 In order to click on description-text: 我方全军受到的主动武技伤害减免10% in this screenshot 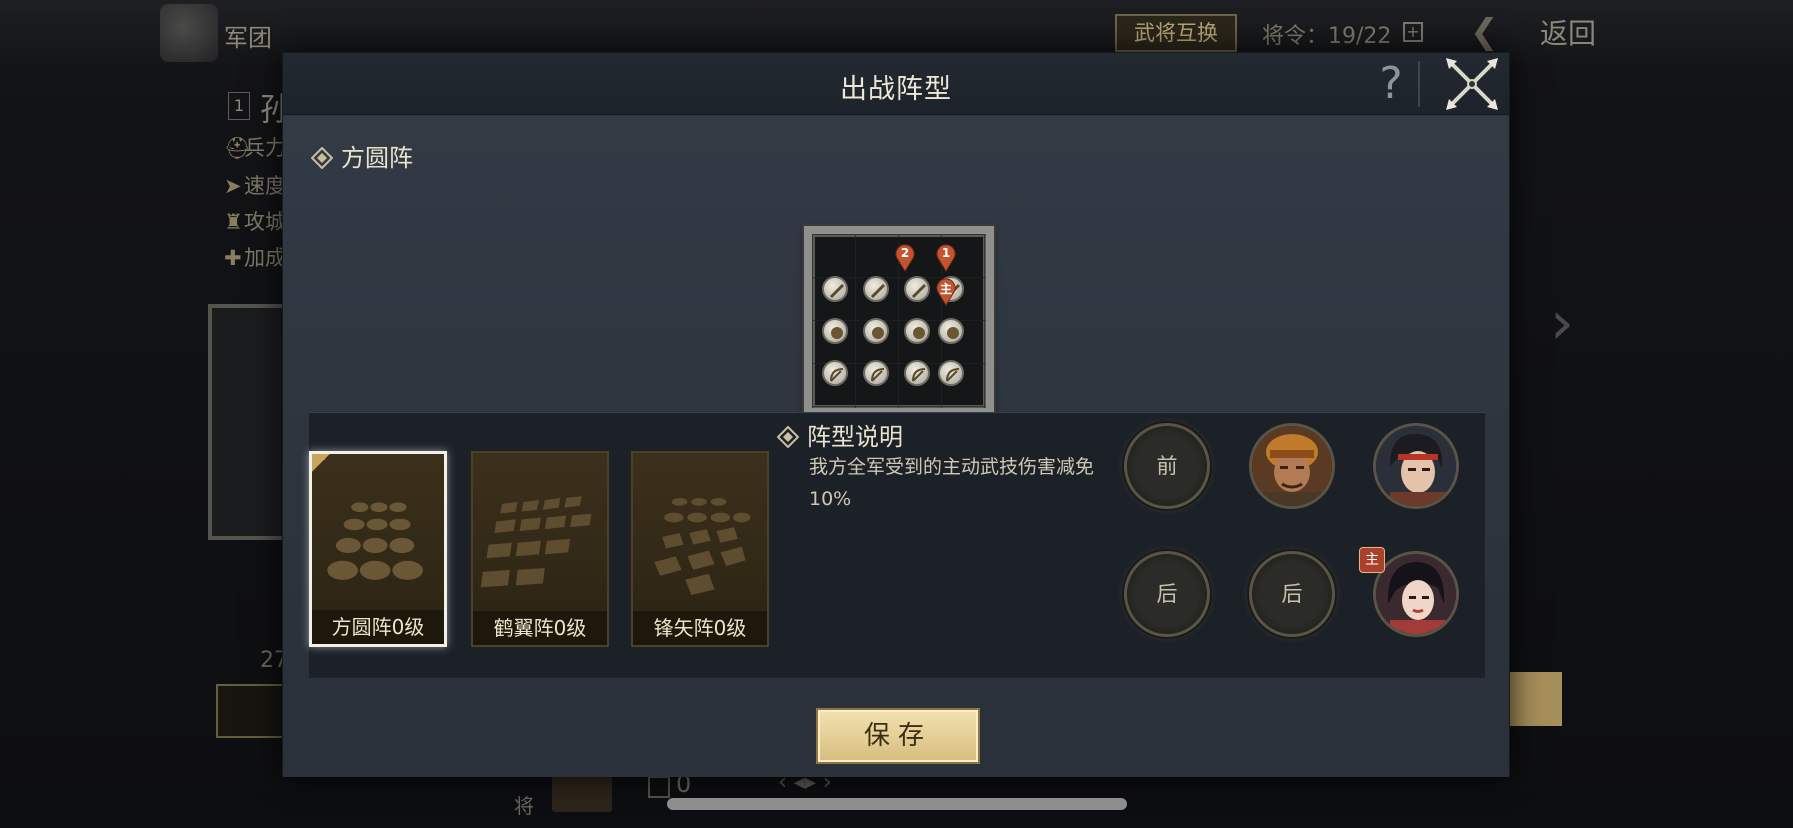, I will do `click(952, 483)`.